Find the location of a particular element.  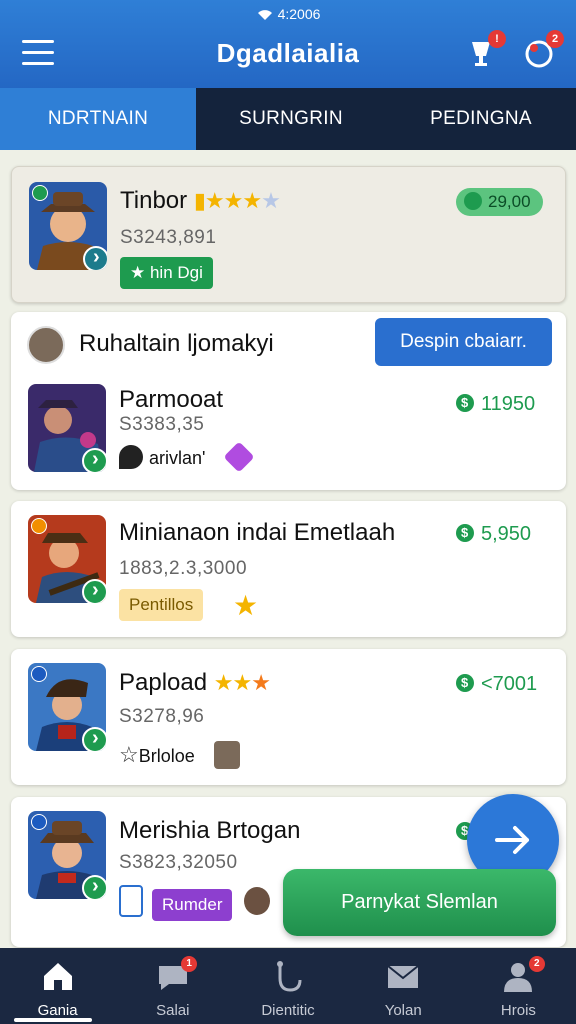

item-tag: Rumder is located at coordinates (192, 905).